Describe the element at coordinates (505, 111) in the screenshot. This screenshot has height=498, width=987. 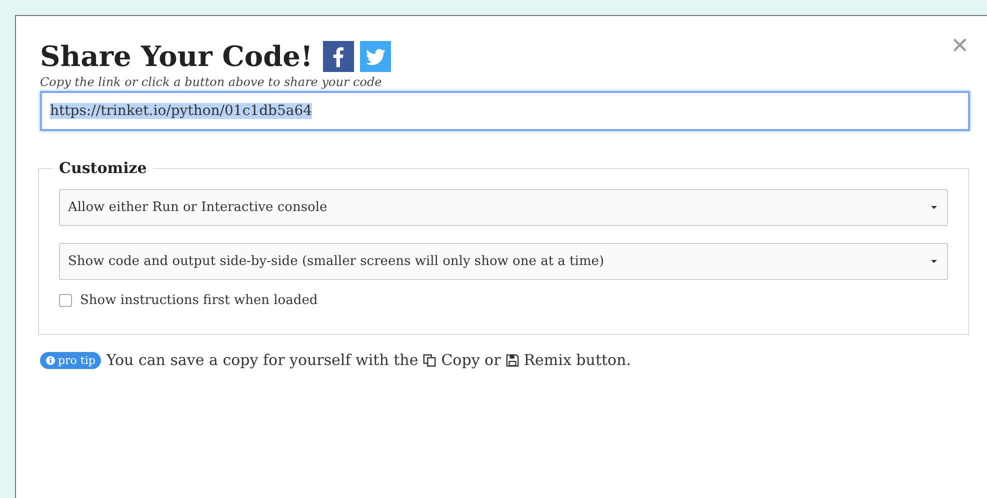
I see `link-field: https://trinket.io/python/01c1db5a64` at that location.